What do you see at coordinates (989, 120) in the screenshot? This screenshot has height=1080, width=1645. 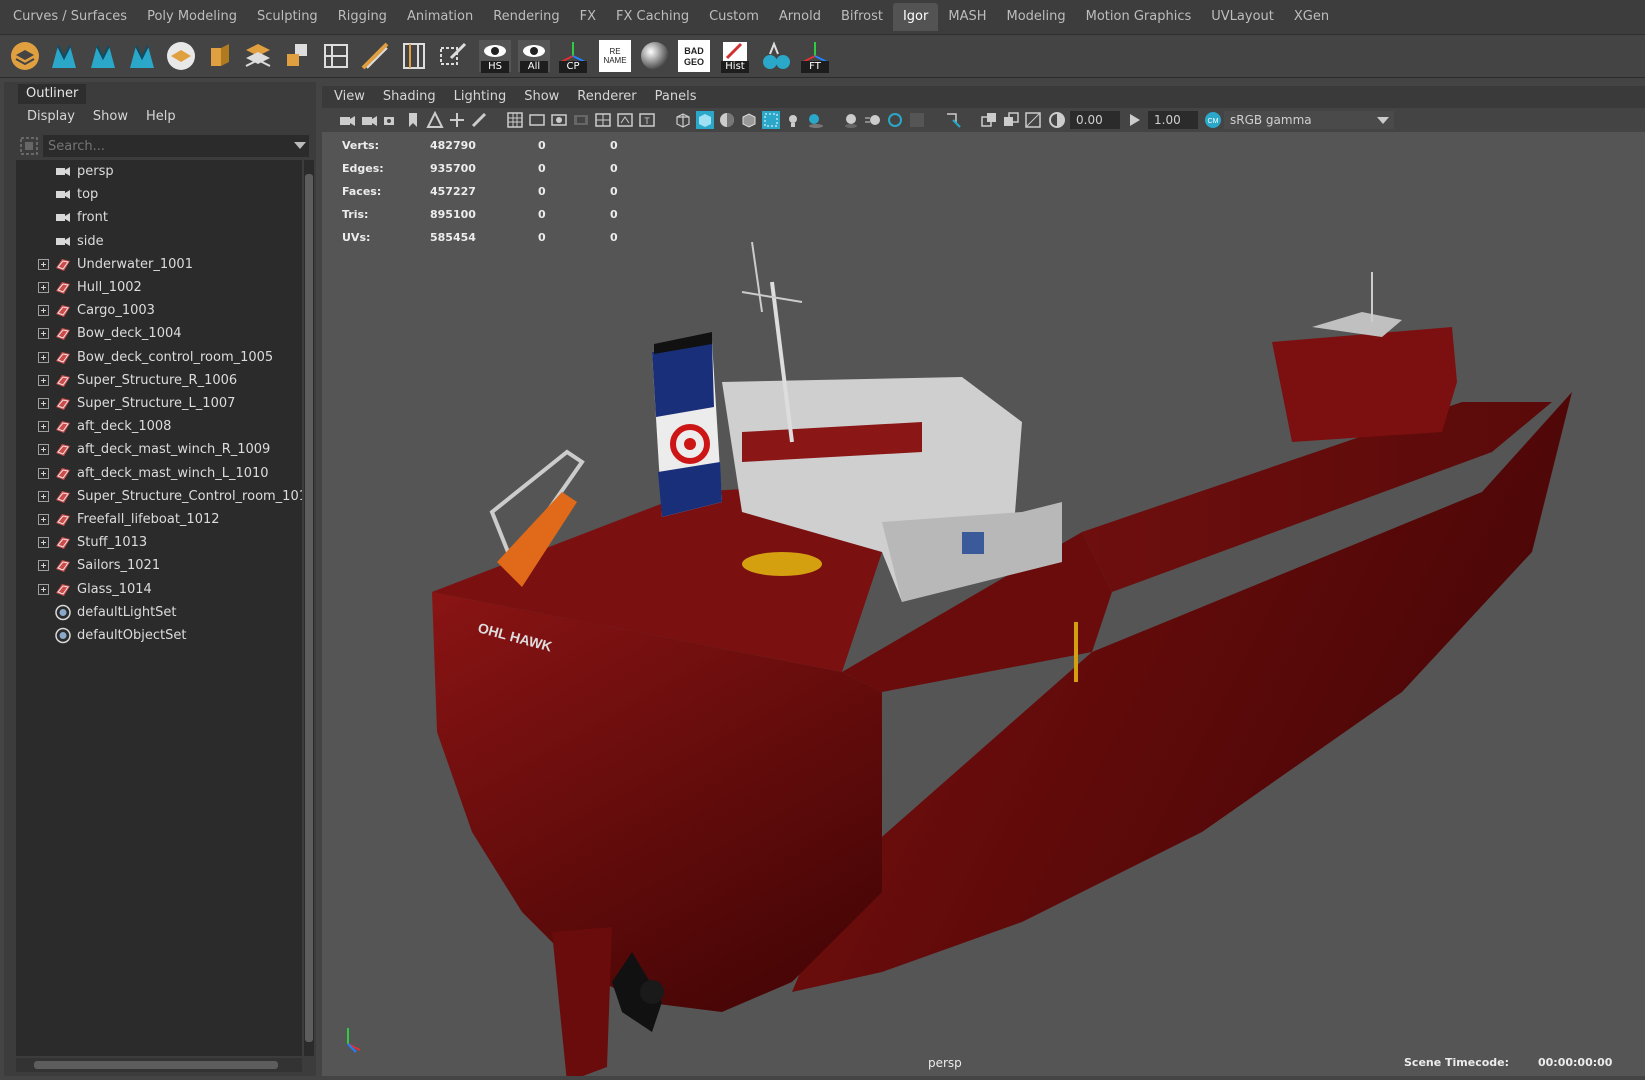 I see `xray-joints-icon` at bounding box center [989, 120].